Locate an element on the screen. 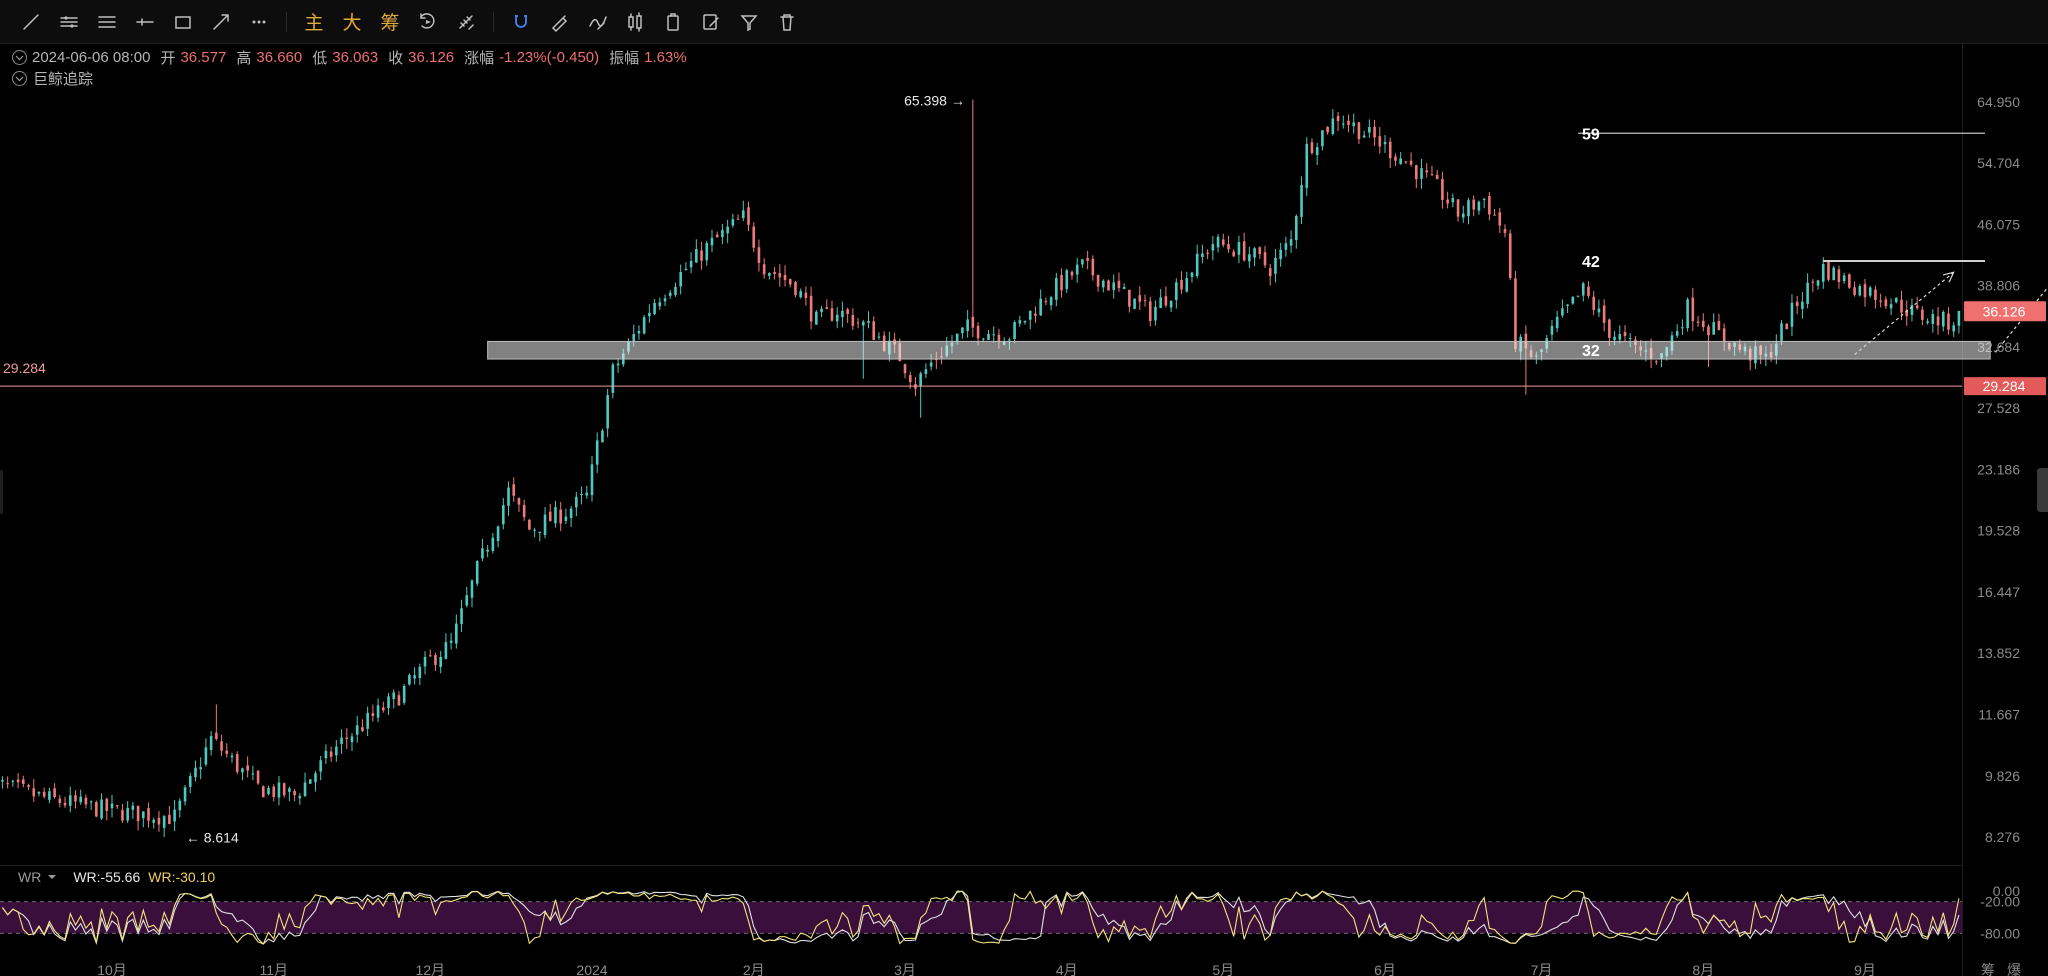 Image resolution: width=2048 pixels, height=976 pixels. corner-label: 爆 is located at coordinates (2014, 969).